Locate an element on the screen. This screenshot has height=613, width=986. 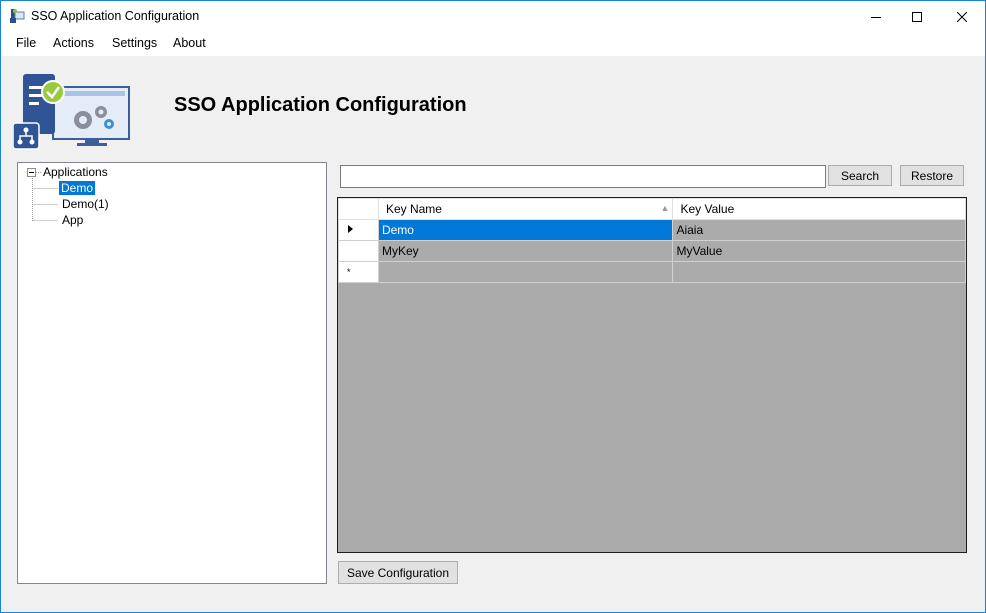
table-row: MyKey MyValue is located at coordinates (652, 251).